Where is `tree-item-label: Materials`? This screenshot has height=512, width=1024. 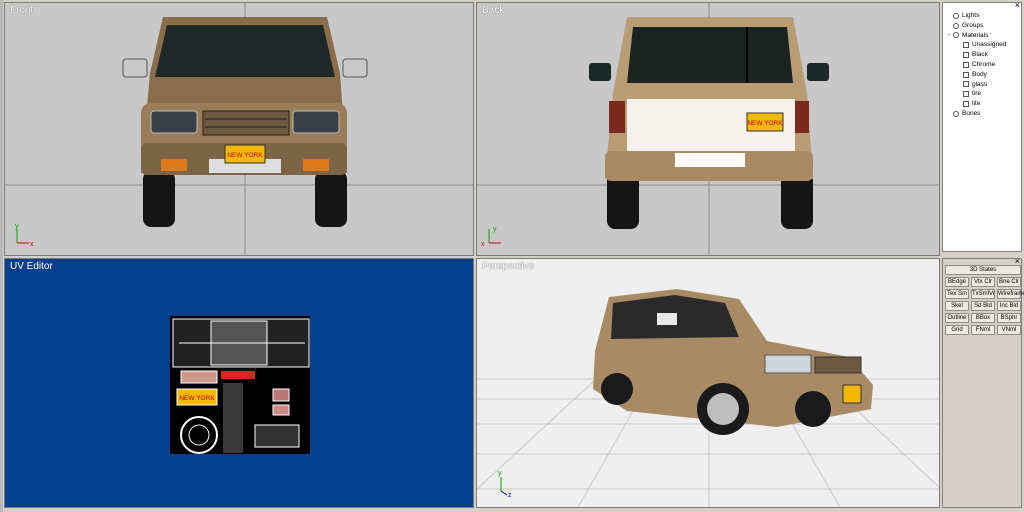
tree-item-label: Materials is located at coordinates (975, 35).